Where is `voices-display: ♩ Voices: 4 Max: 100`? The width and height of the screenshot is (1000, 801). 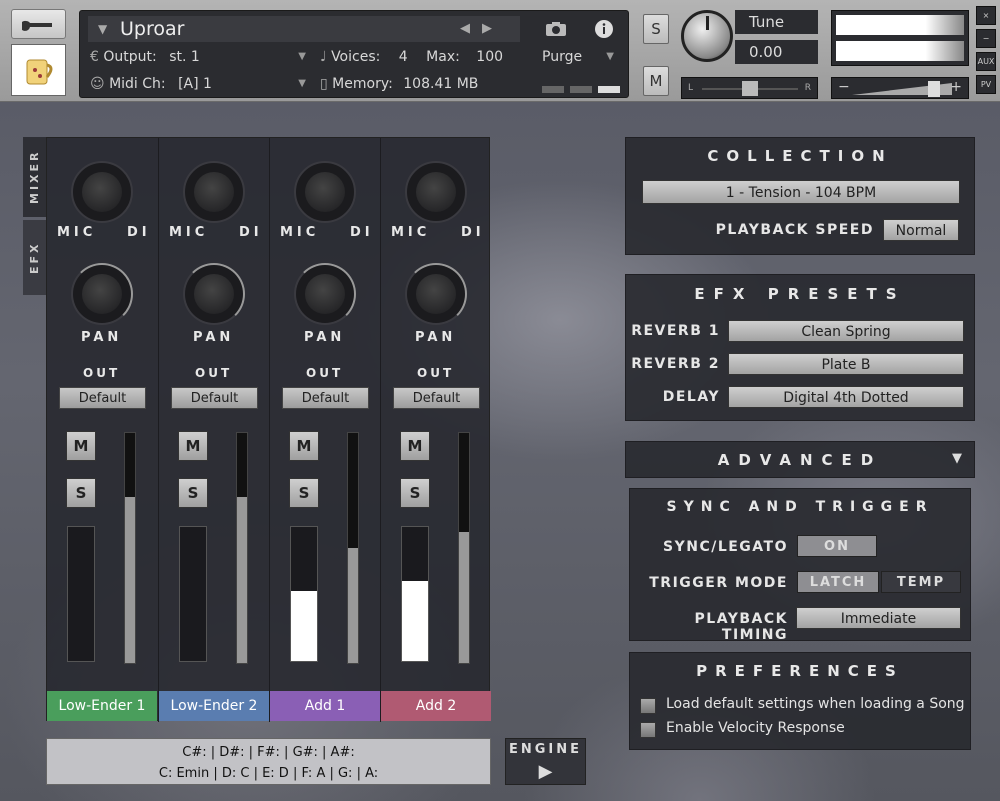 voices-display: ♩ Voices: 4 Max: 100 is located at coordinates (420, 57).